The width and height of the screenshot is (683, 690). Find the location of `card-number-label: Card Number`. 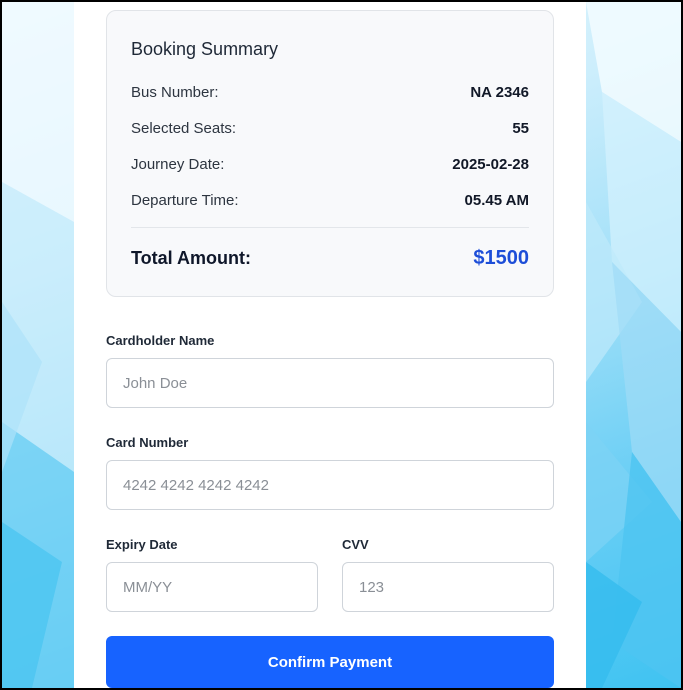

card-number-label: Card Number is located at coordinates (147, 442).